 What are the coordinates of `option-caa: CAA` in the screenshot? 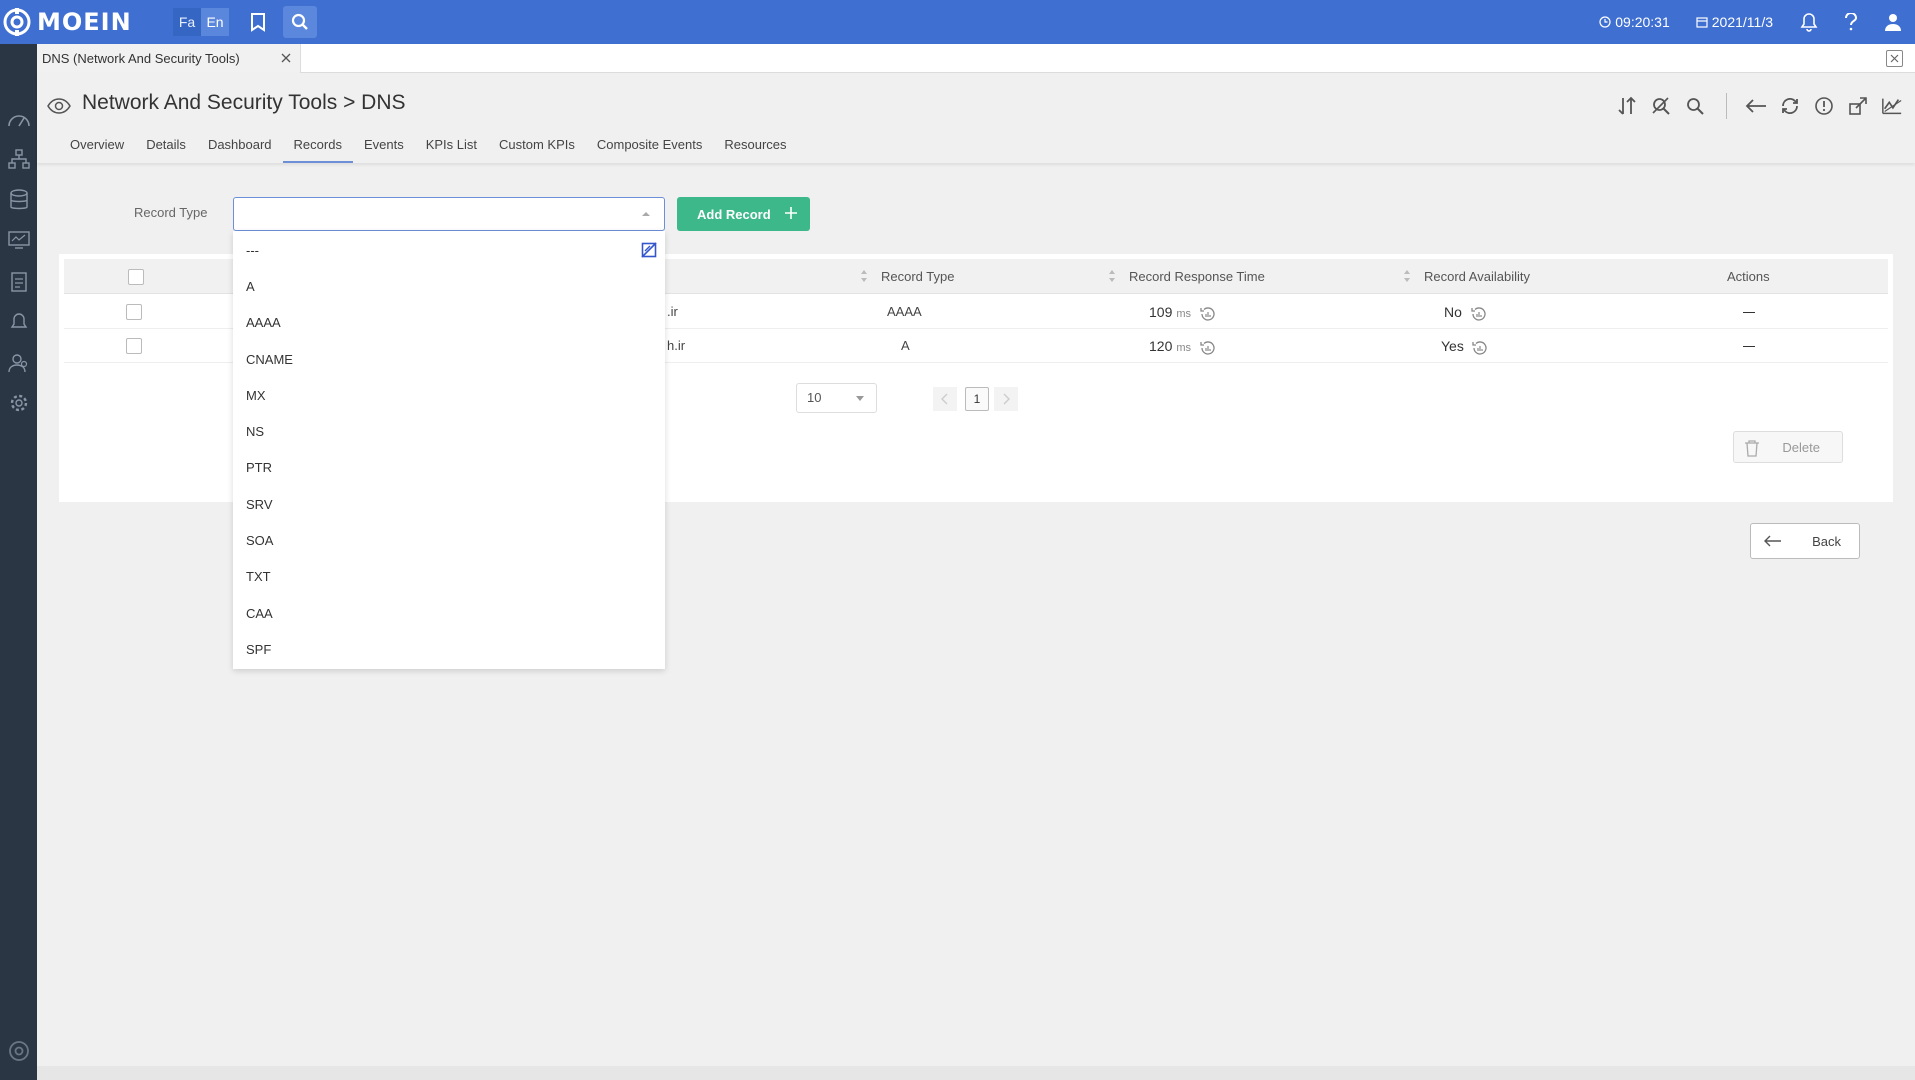 It's located at (259, 614).